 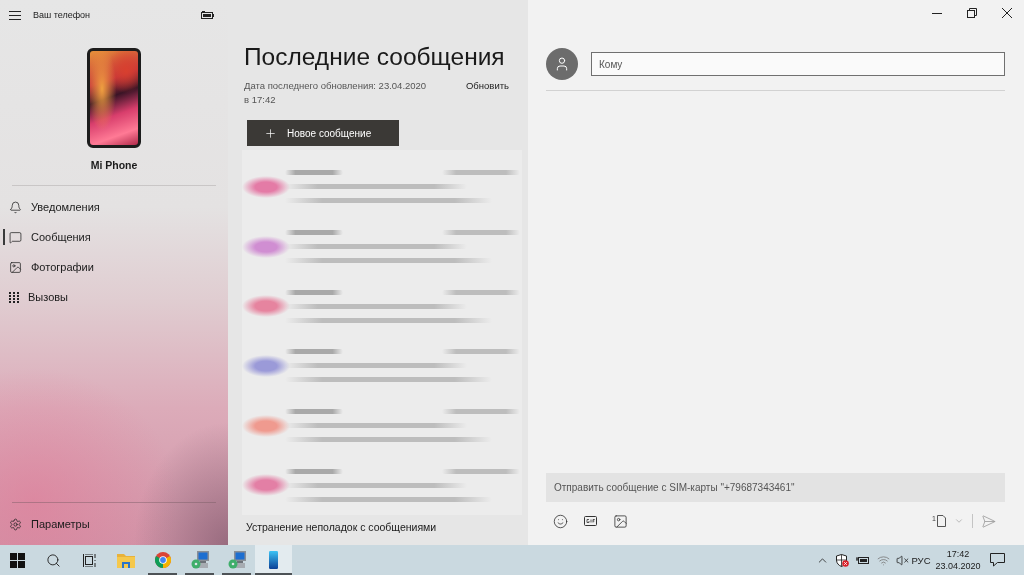 I want to click on chat-icon, so click(x=15, y=237).